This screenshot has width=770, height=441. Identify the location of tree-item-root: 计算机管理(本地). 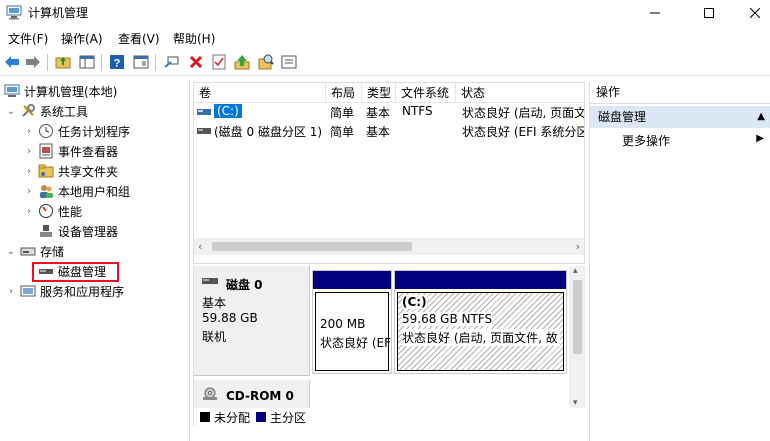
(60, 91).